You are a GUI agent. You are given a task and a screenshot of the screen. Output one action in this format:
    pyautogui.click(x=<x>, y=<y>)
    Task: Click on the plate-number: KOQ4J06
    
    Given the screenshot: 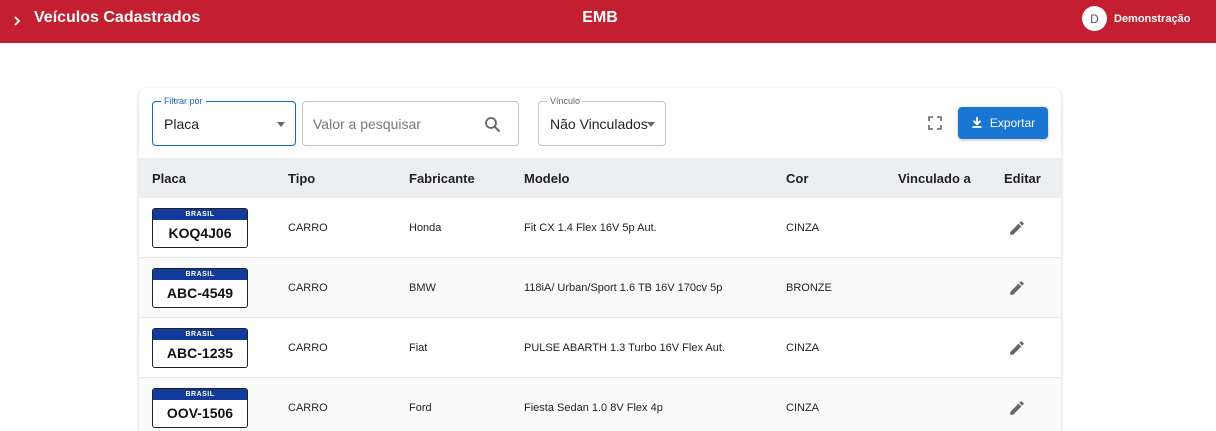 What is the action you would take?
    pyautogui.click(x=200, y=233)
    